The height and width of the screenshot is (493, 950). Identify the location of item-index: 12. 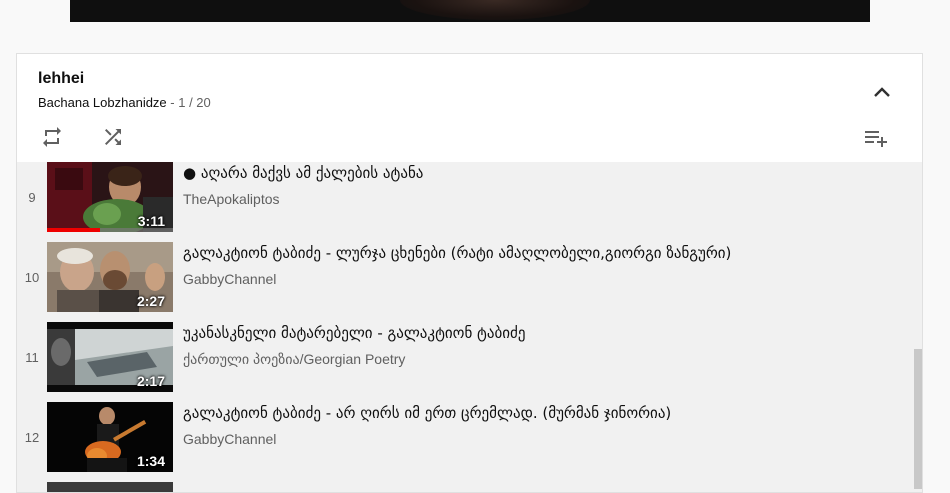
(32, 437).